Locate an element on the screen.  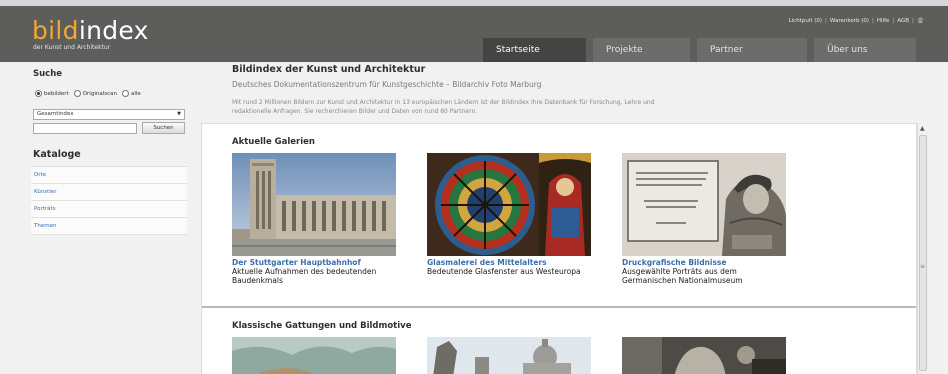
gallery-title: Der Stuttgarter Hauptbahnhof is located at coordinates (314, 262).